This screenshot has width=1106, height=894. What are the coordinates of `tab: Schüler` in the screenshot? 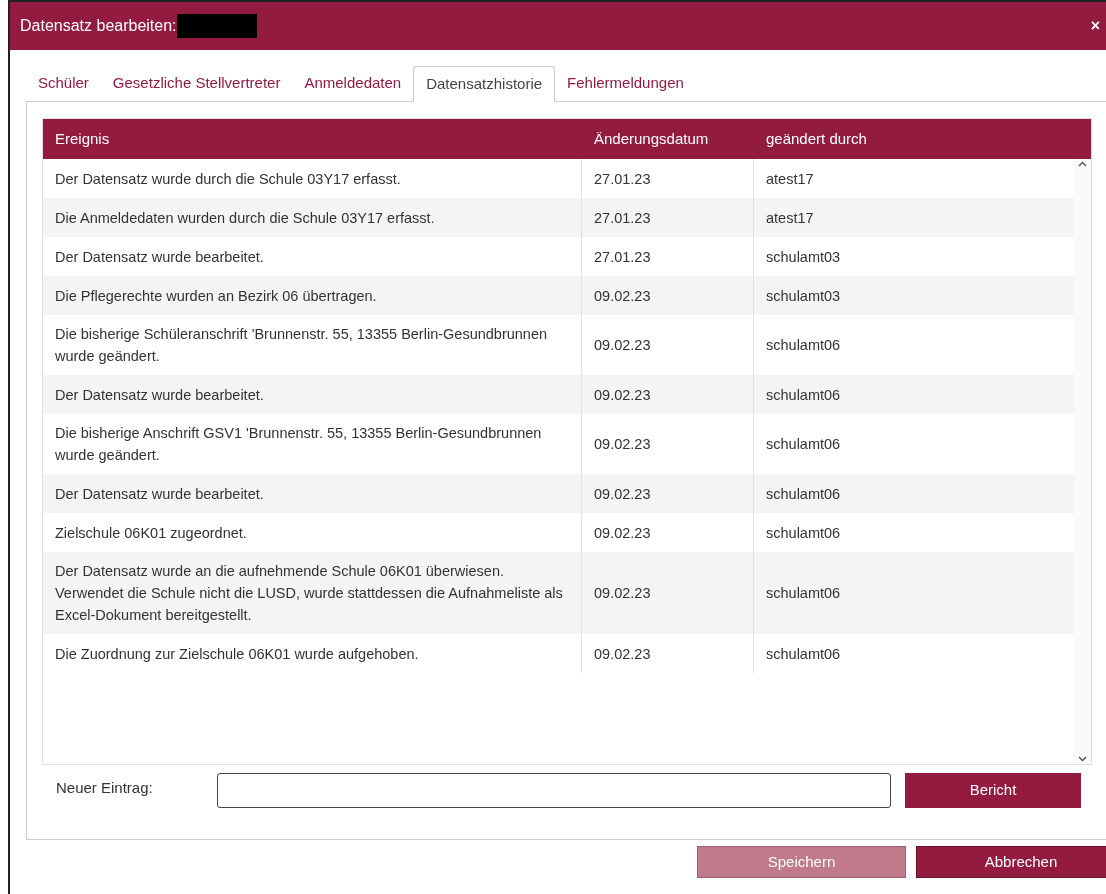 It's located at (63, 83).